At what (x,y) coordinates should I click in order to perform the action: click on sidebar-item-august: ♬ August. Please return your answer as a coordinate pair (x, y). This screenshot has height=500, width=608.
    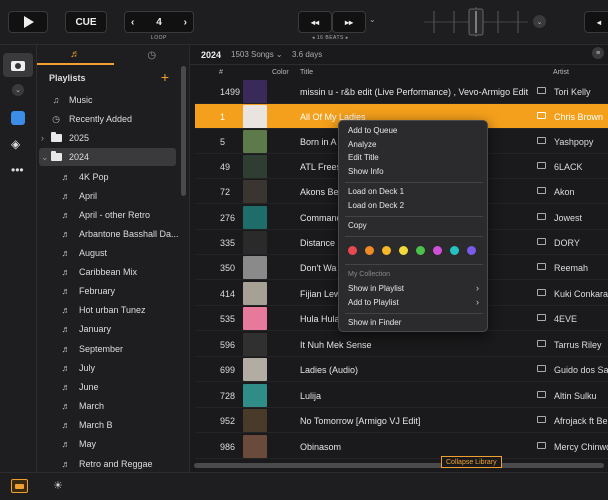
    Looking at the image, I should click on (83, 253).